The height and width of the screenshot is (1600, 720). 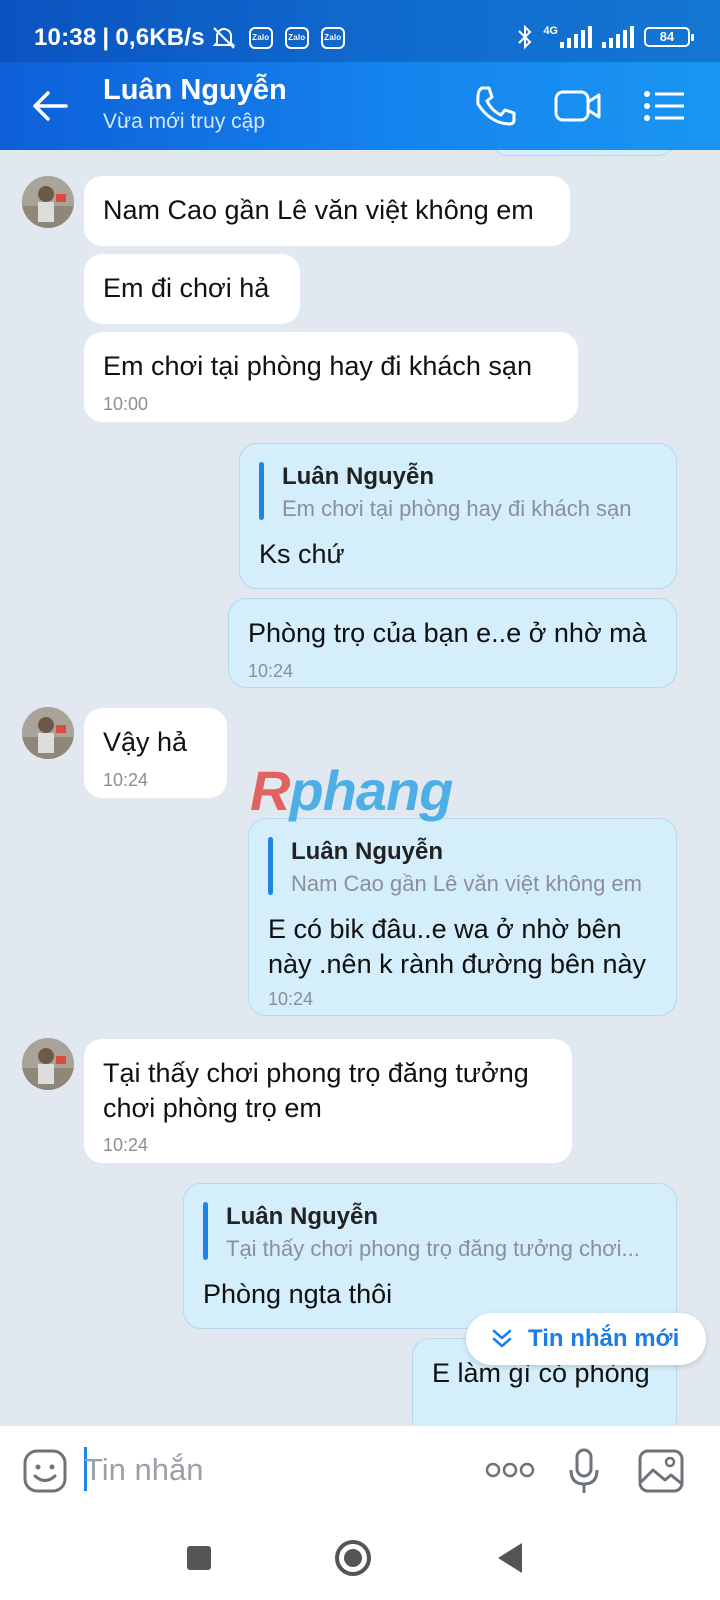 I want to click on watermark-logo: Rphang, so click(x=351, y=790).